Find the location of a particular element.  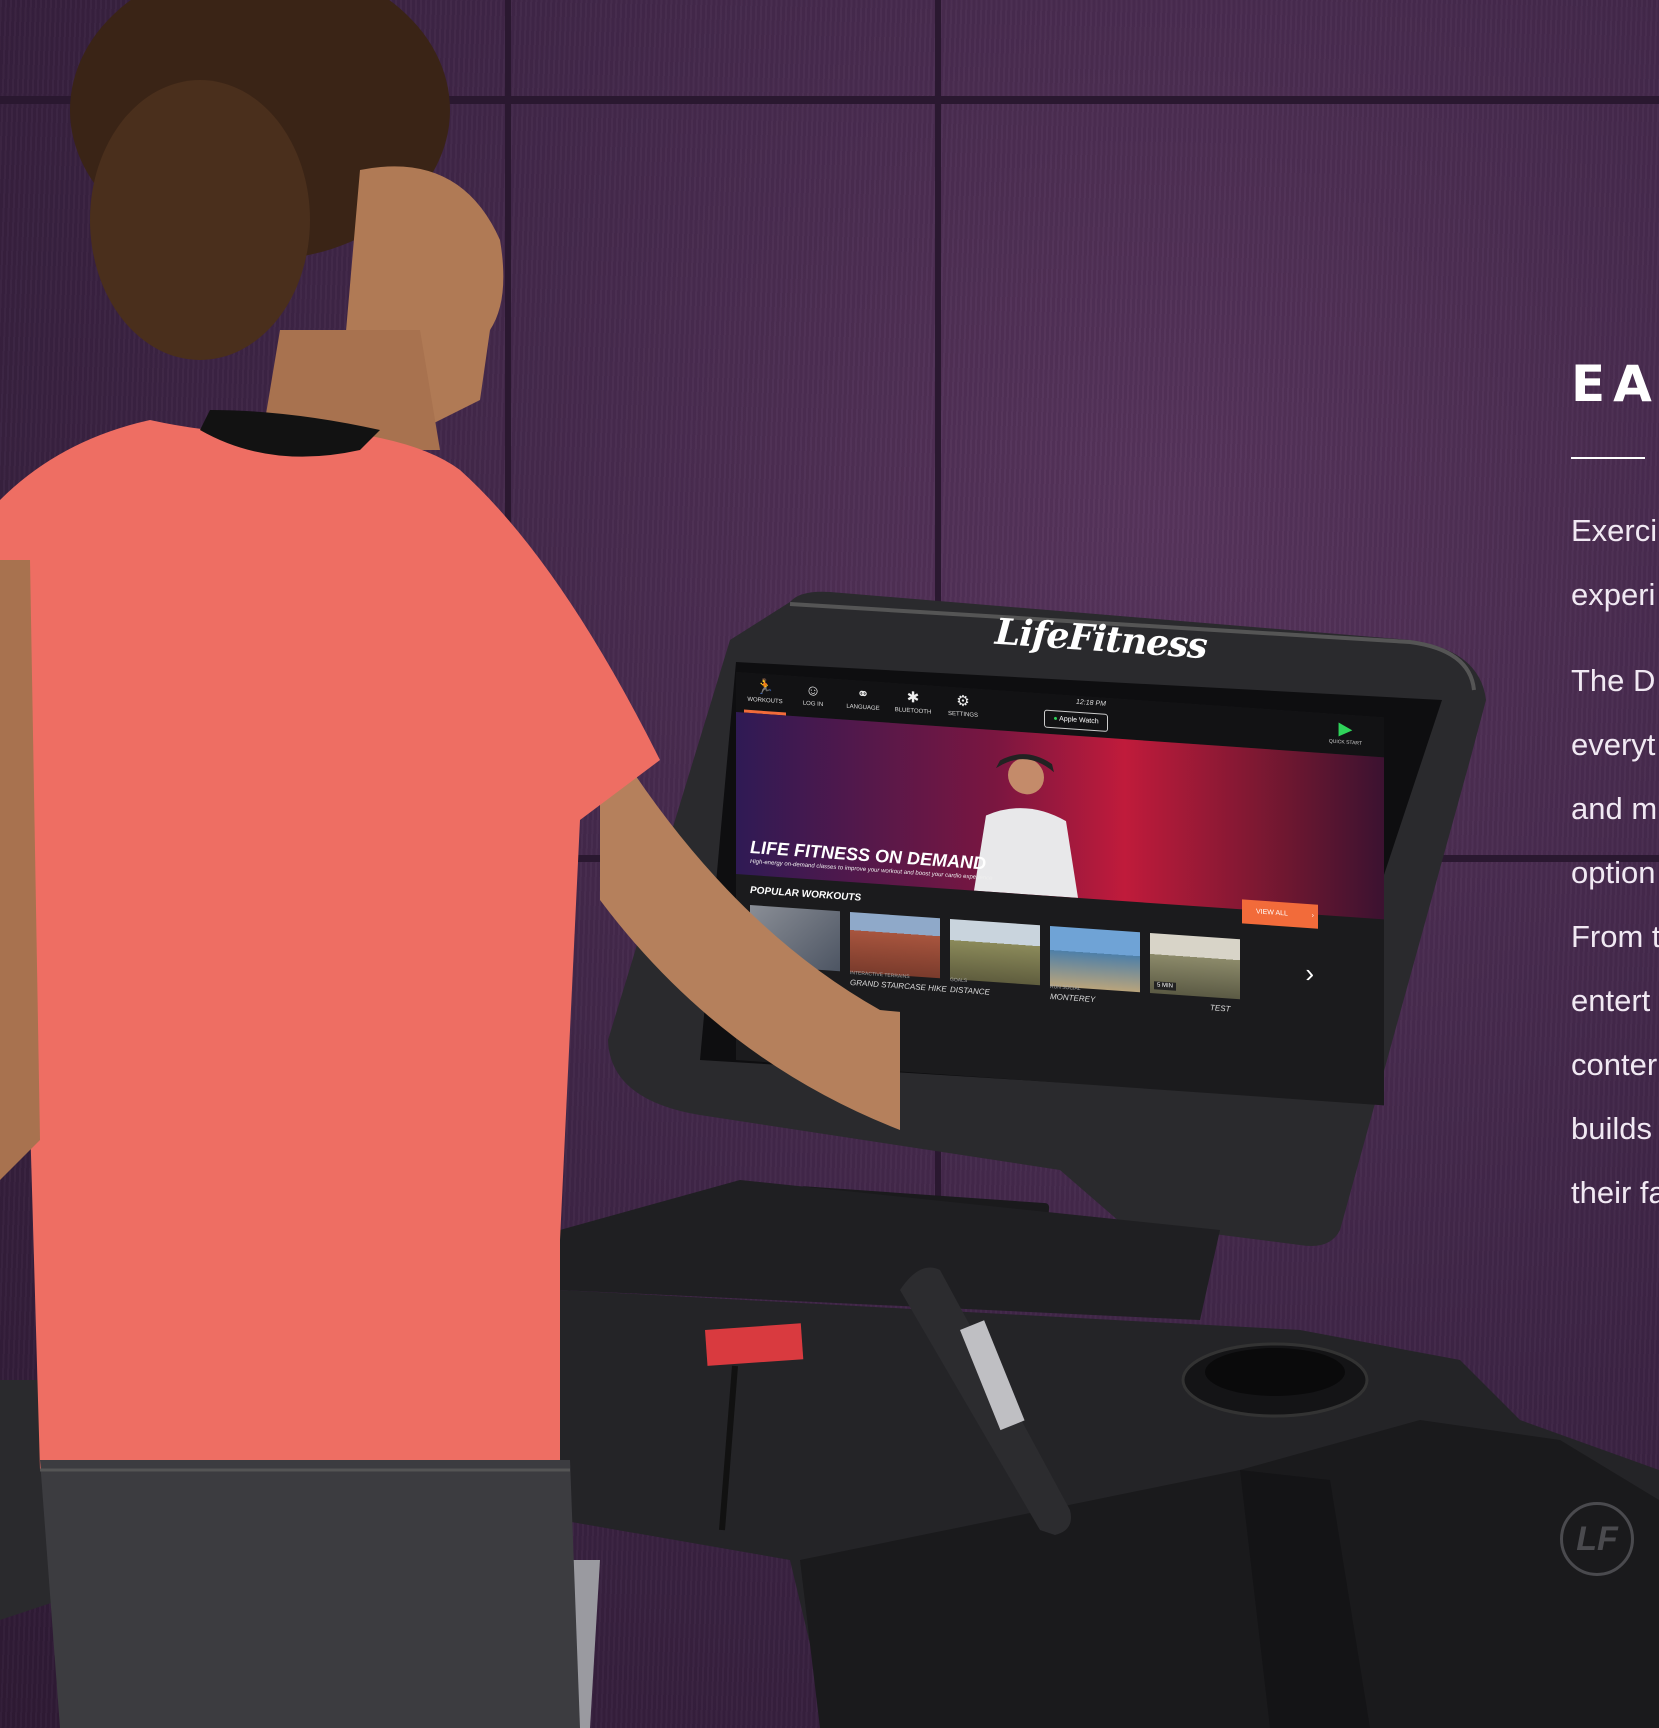

watch-icon: ● is located at coordinates (1055, 719).